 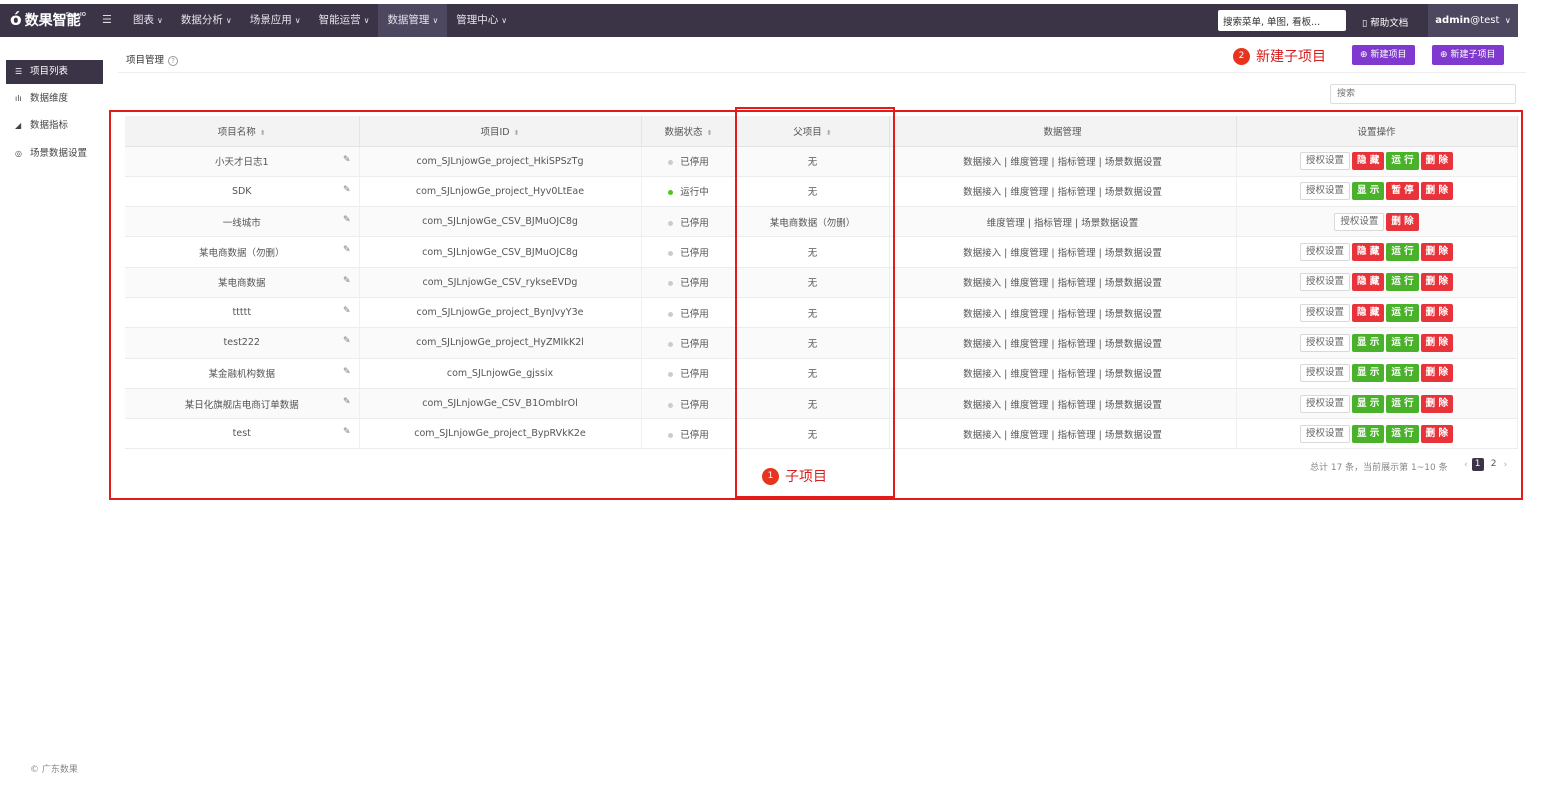 What do you see at coordinates (1383, 55) in the screenshot?
I see `new-project-button: ⊕ 新建项目` at bounding box center [1383, 55].